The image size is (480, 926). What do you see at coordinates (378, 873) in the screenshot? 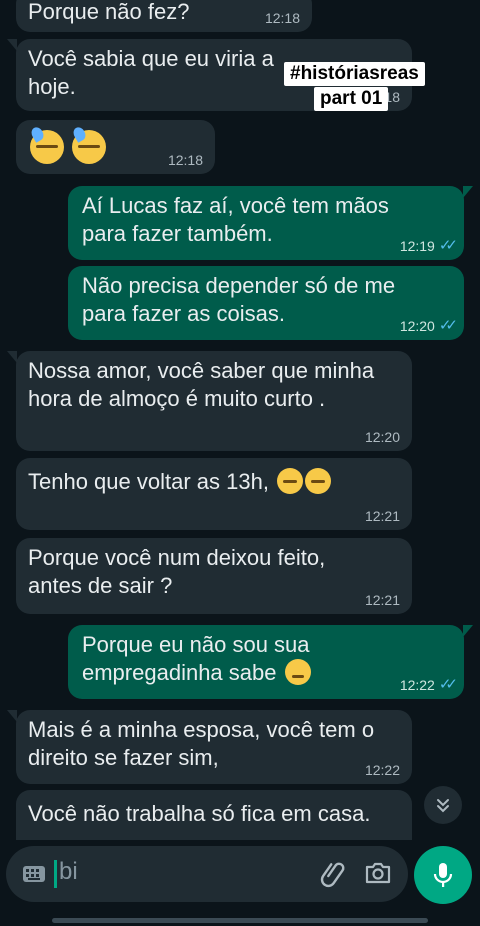
I see `camera-icon` at bounding box center [378, 873].